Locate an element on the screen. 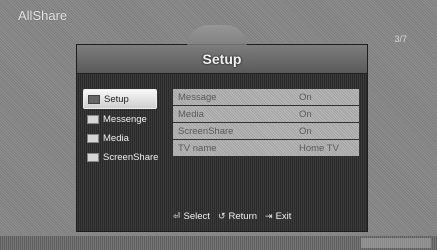 The width and height of the screenshot is (437, 250). sidebar-item-media: Media is located at coordinates (128, 138).